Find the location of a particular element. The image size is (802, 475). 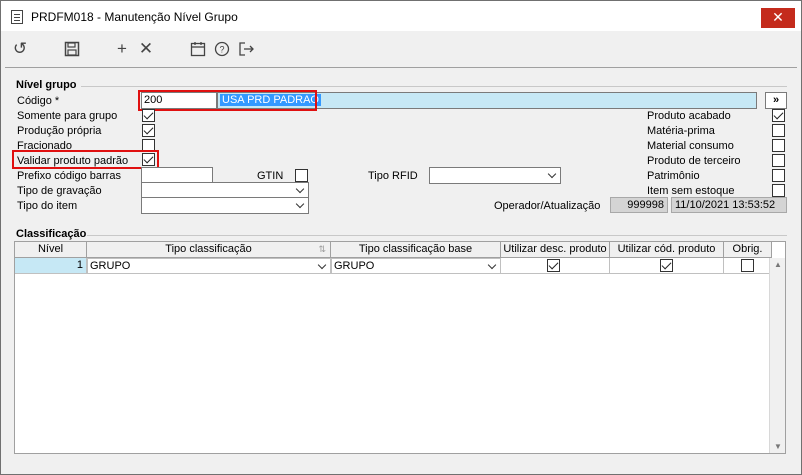

utilizar-cod-checkbox is located at coordinates (666, 265).